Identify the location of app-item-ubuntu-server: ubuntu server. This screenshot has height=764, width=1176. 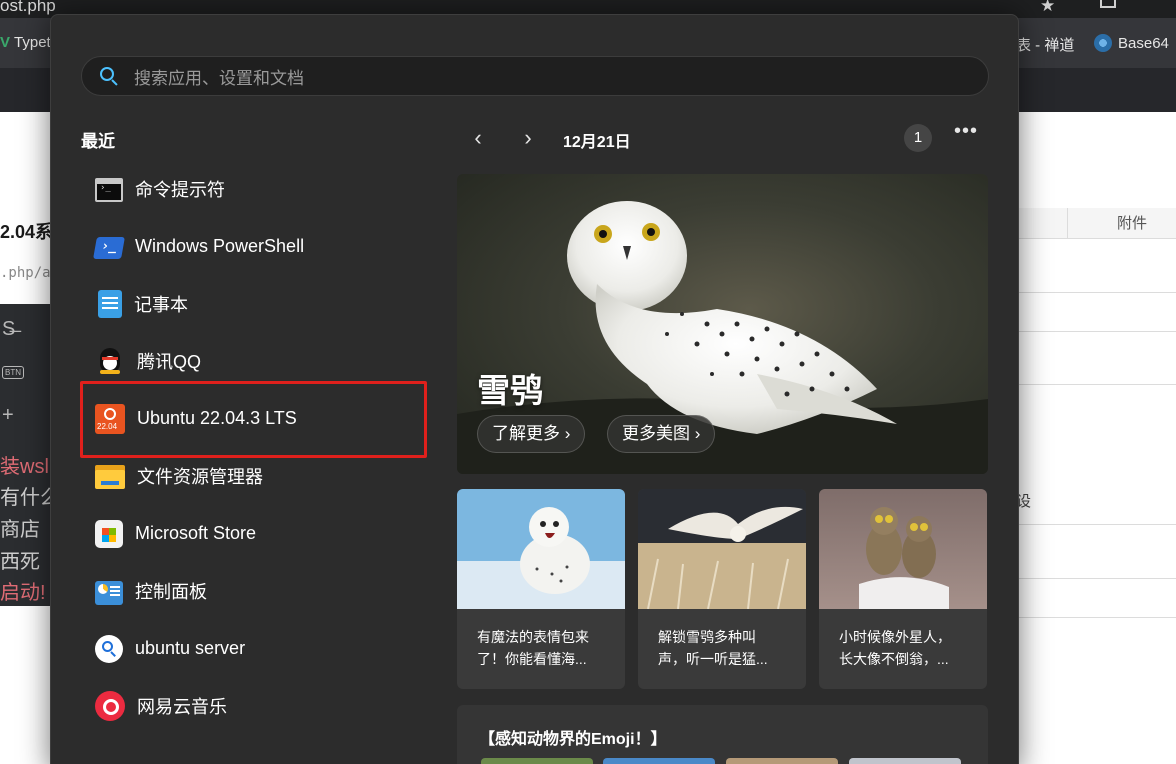
(254, 649).